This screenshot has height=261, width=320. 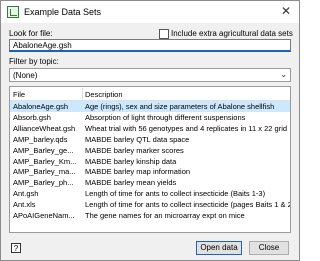 I want to click on filter-by-topic-label: Filter by topic:, so click(x=34, y=61).